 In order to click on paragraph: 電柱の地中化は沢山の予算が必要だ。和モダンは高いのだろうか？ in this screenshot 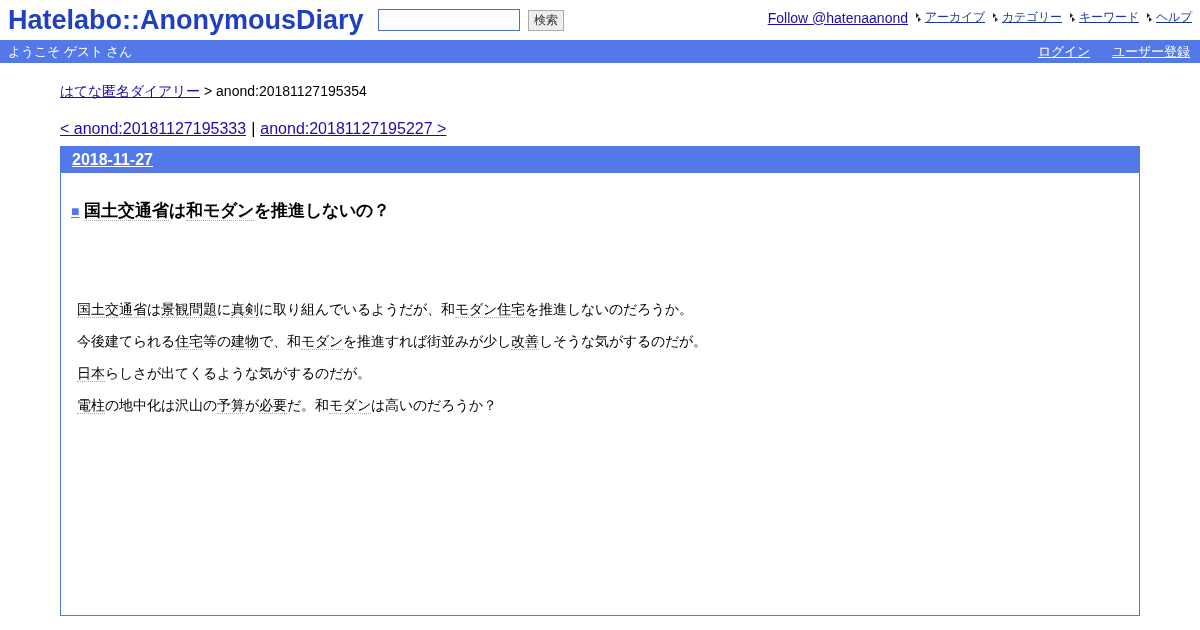, I will do `click(287, 405)`.